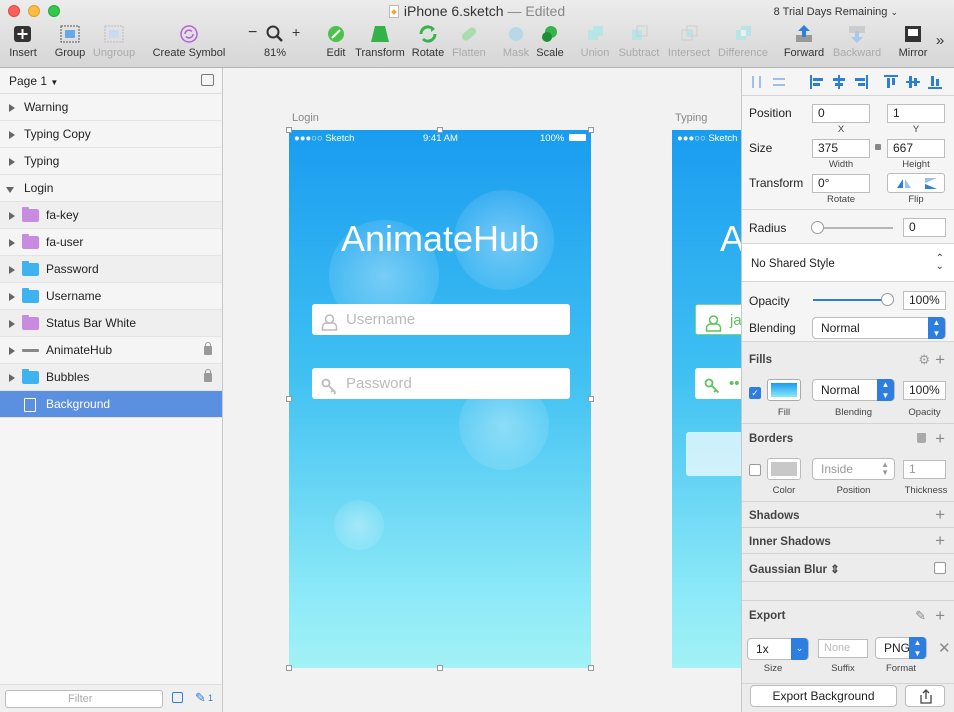 The image size is (954, 712). What do you see at coordinates (940, 568) in the screenshot?
I see `blur-enabled-checkbox` at bounding box center [940, 568].